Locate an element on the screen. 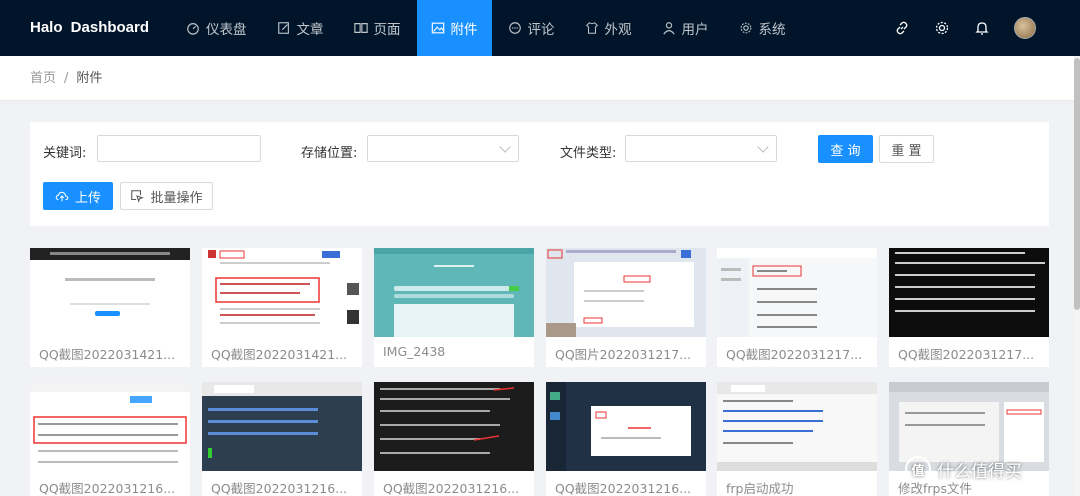  watermark-text: 什么值得买 is located at coordinates (979, 471).